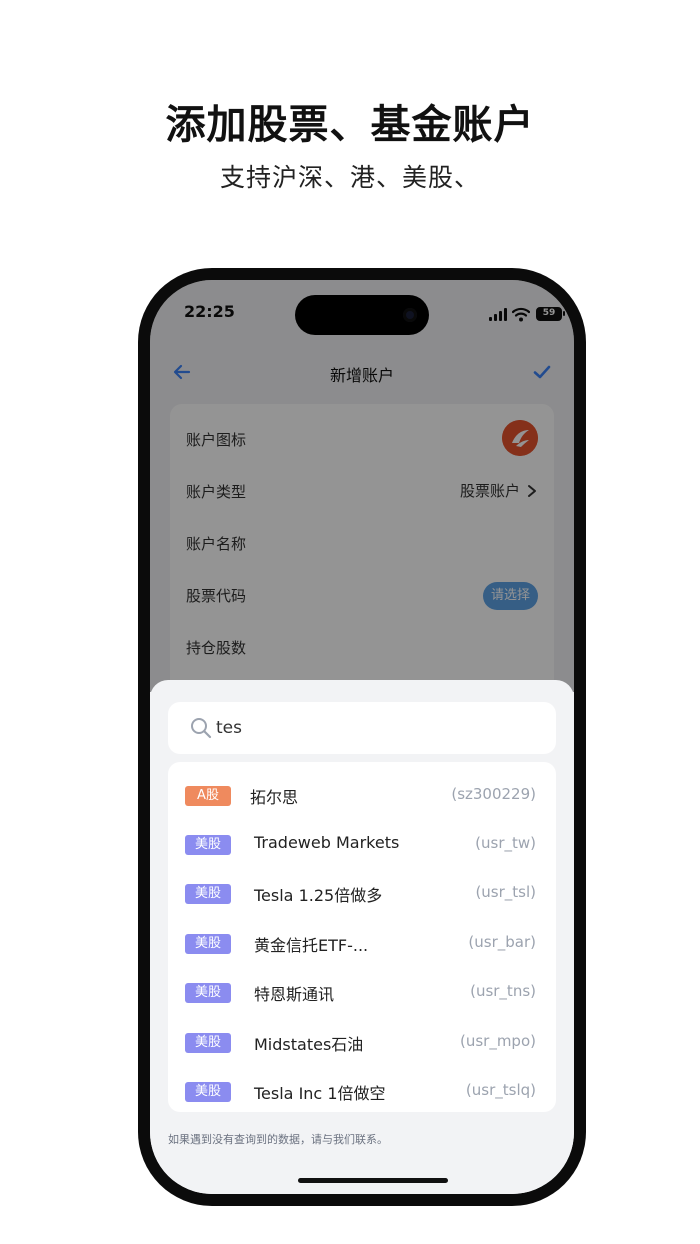  Describe the element at coordinates (503, 991) in the screenshot. I see `stock-code: (usr_tns)` at that location.